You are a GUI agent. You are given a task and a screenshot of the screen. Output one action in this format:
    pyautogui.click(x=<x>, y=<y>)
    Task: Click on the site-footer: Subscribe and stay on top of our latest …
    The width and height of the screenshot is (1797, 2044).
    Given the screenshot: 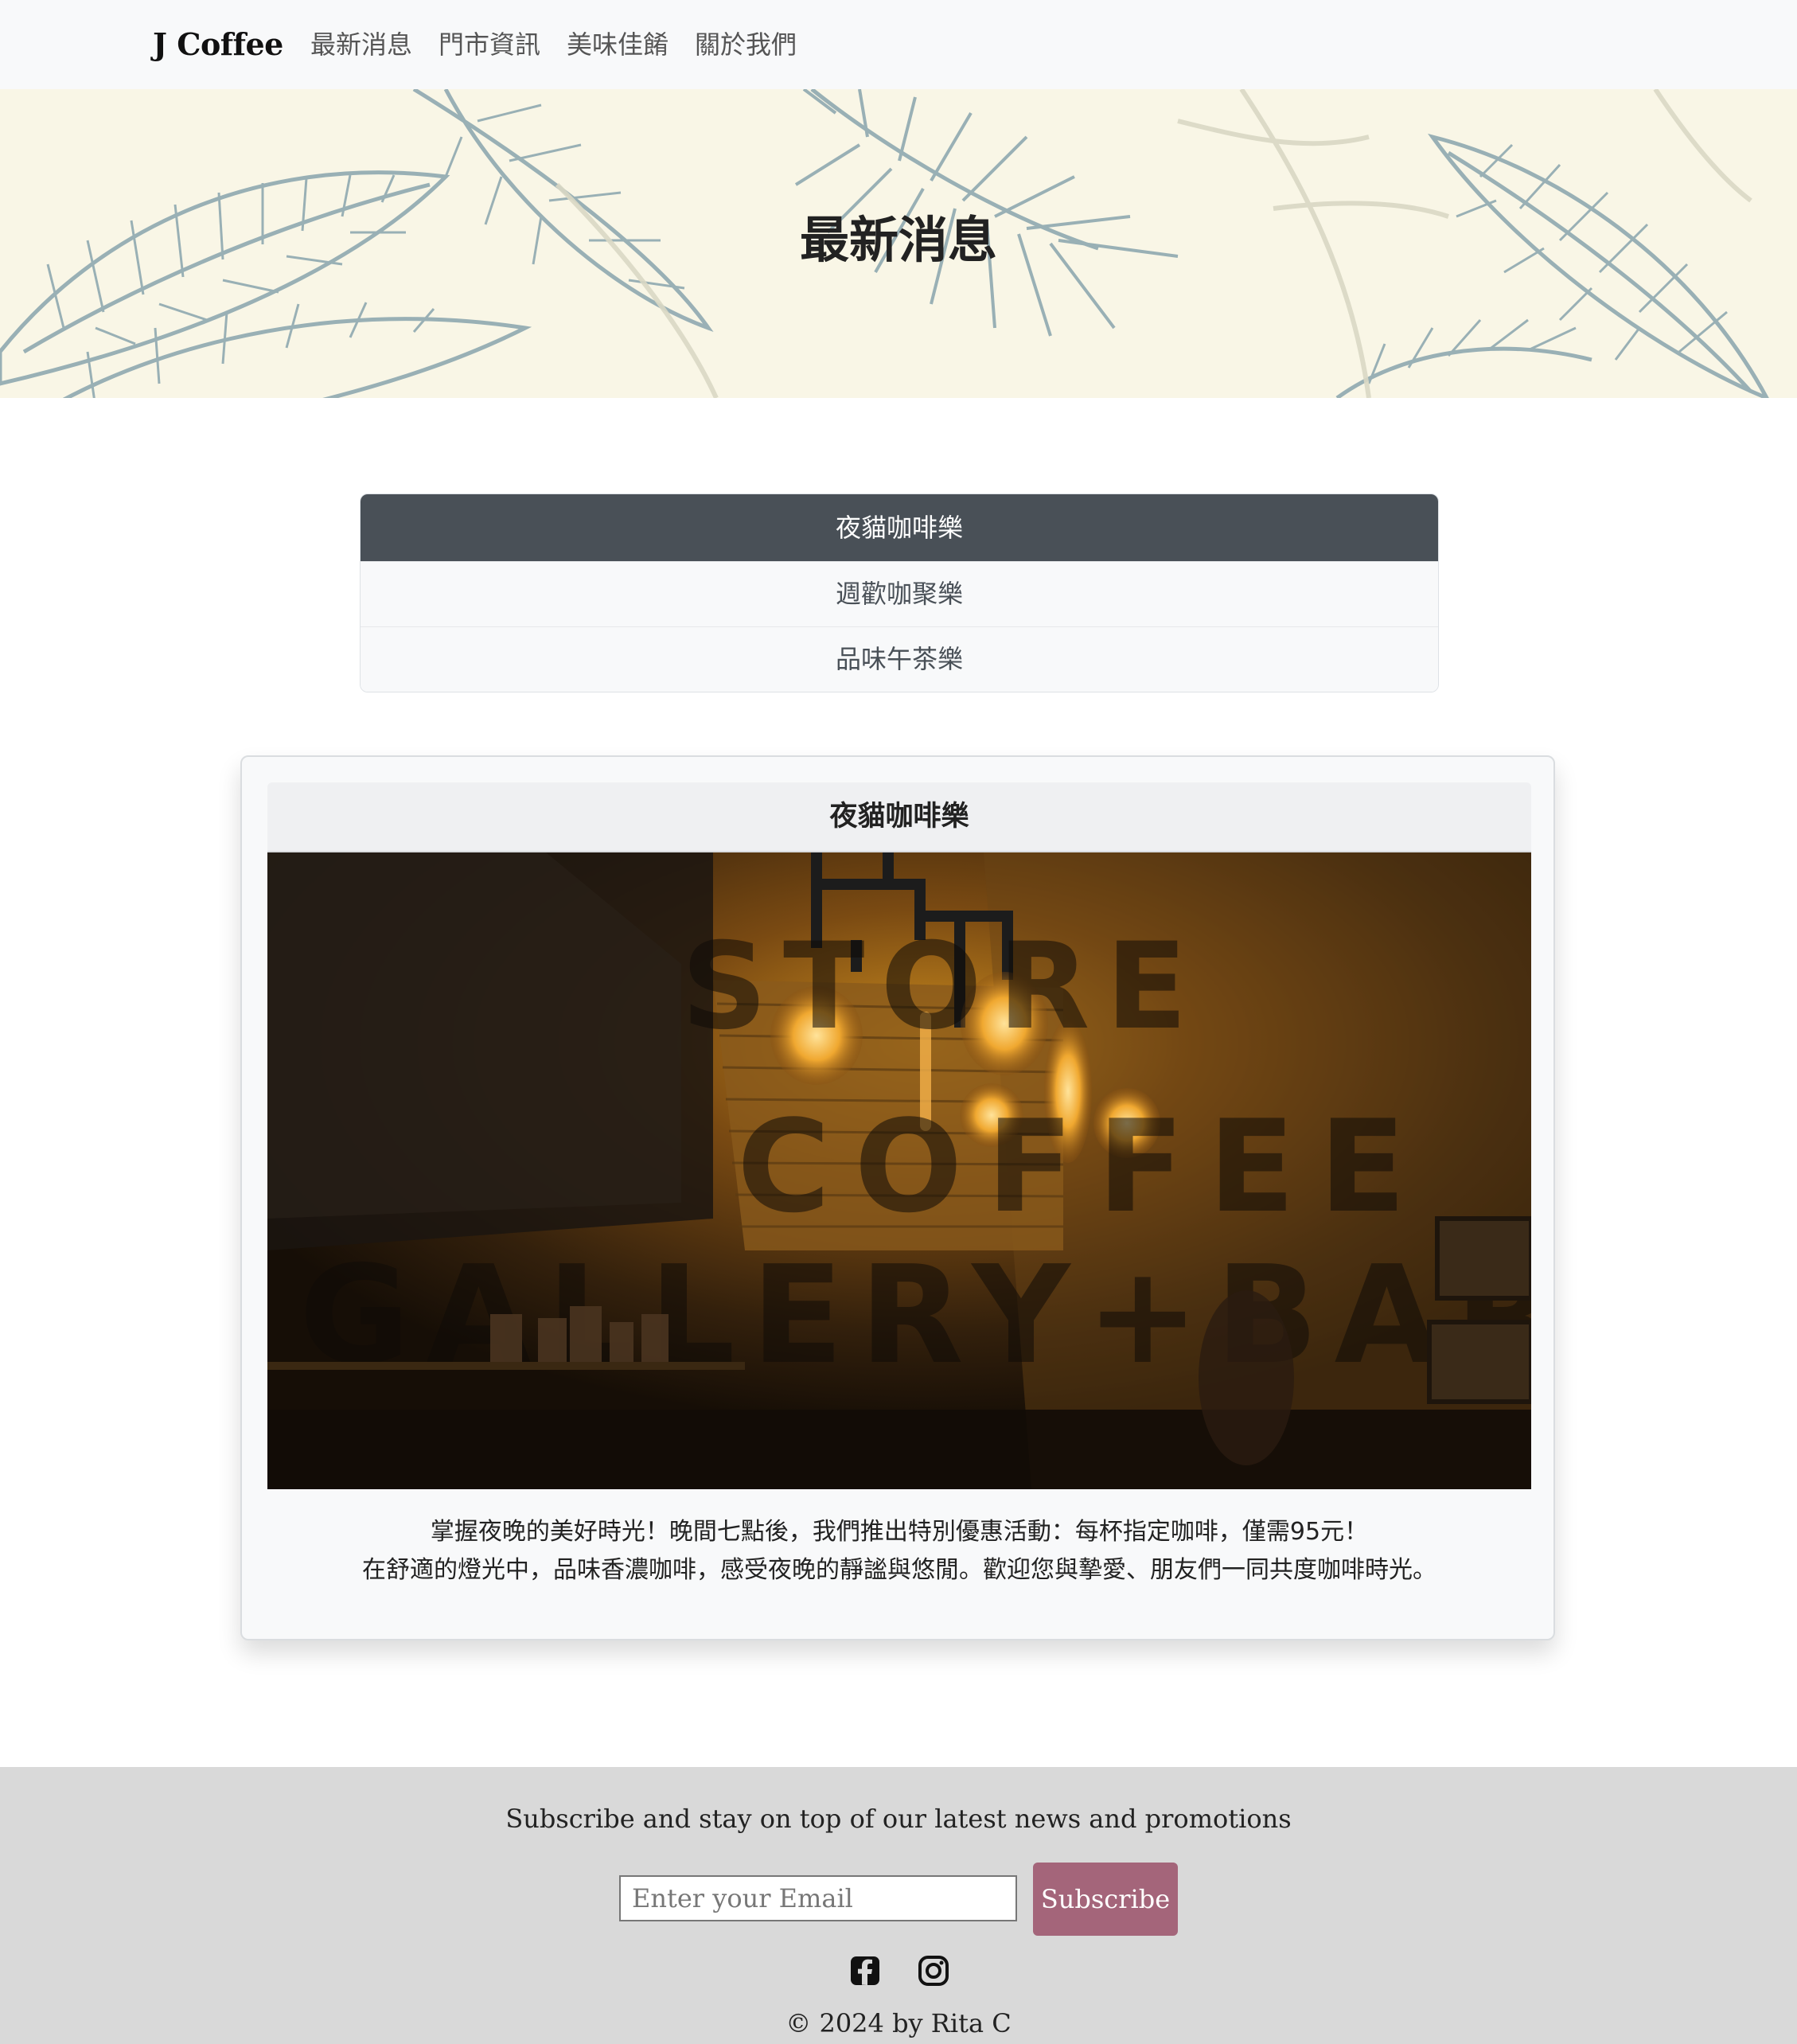 What is the action you would take?
    pyautogui.click(x=898, y=1906)
    